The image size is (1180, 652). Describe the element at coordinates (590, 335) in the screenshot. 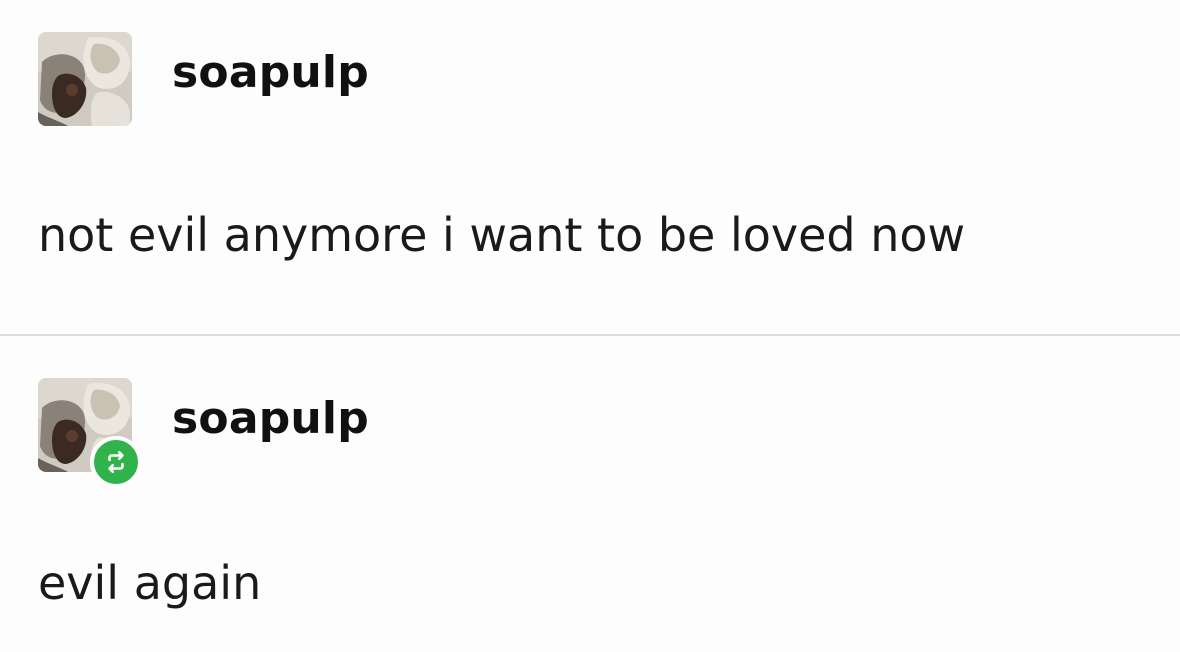

I see `post-divider` at that location.